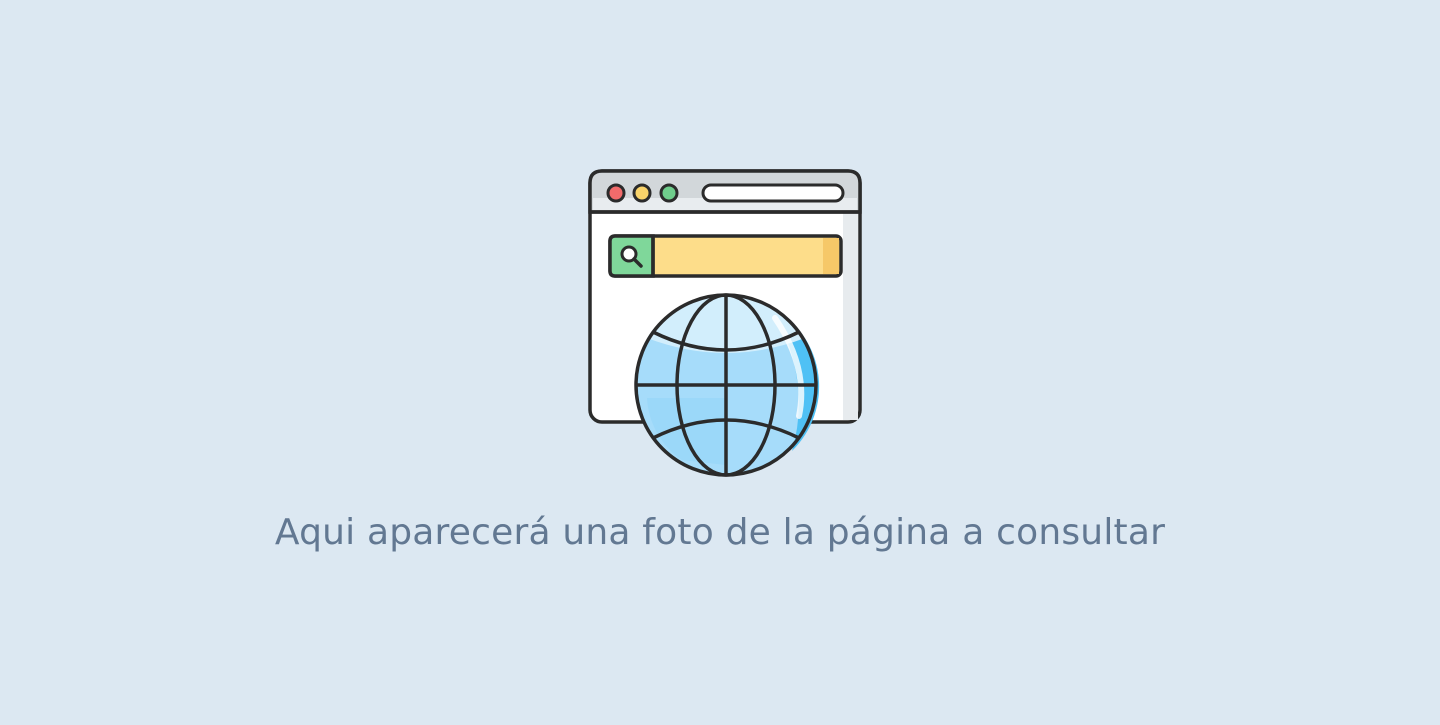 The image size is (1440, 725). Describe the element at coordinates (727, 385) in the screenshot. I see `globe-icon` at that location.